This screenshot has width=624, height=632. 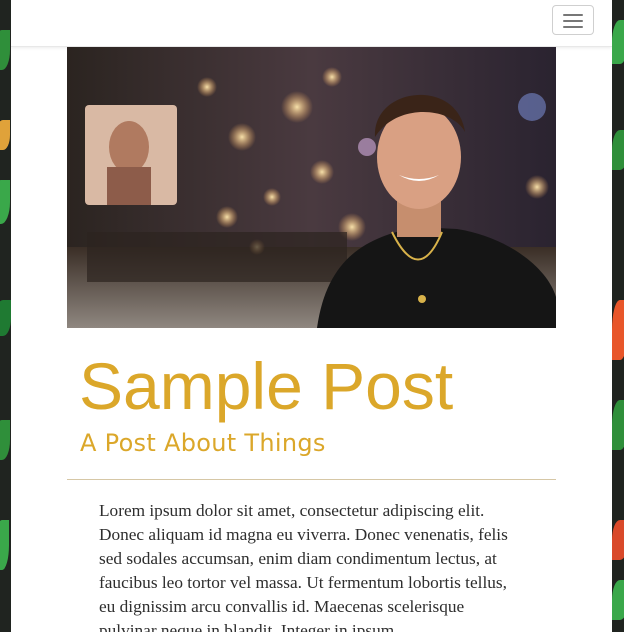 I want to click on post-title: Sample Post, so click(x=266, y=386).